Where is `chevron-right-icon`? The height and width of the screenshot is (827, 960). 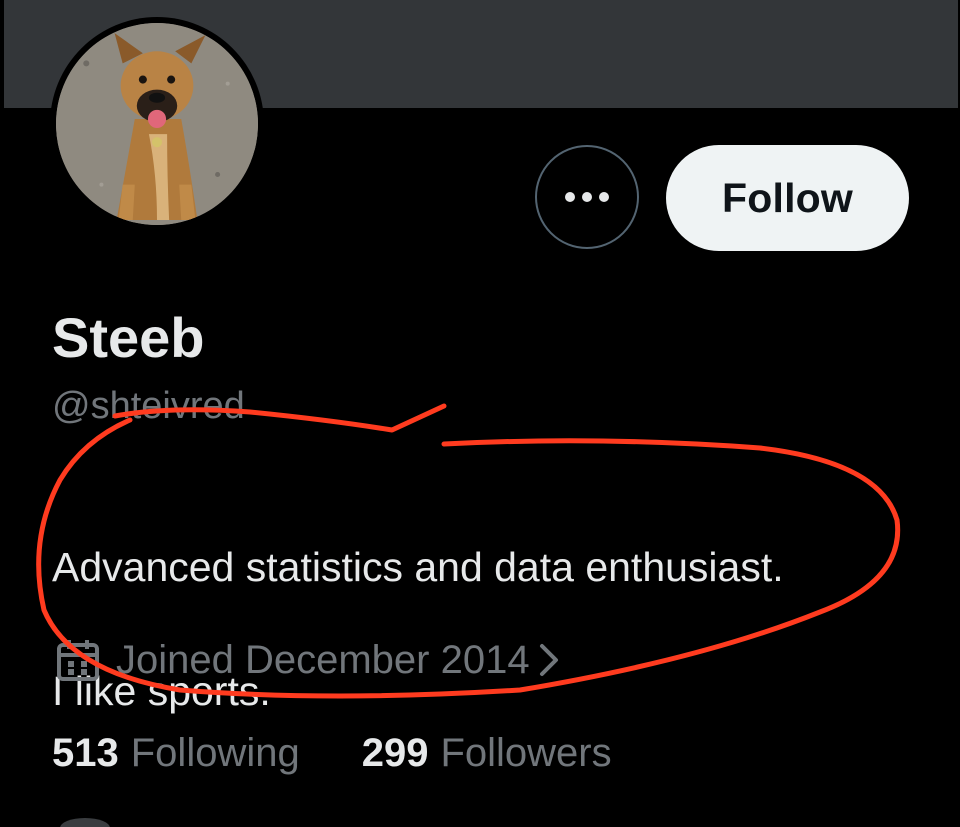 chevron-right-icon is located at coordinates (548, 660).